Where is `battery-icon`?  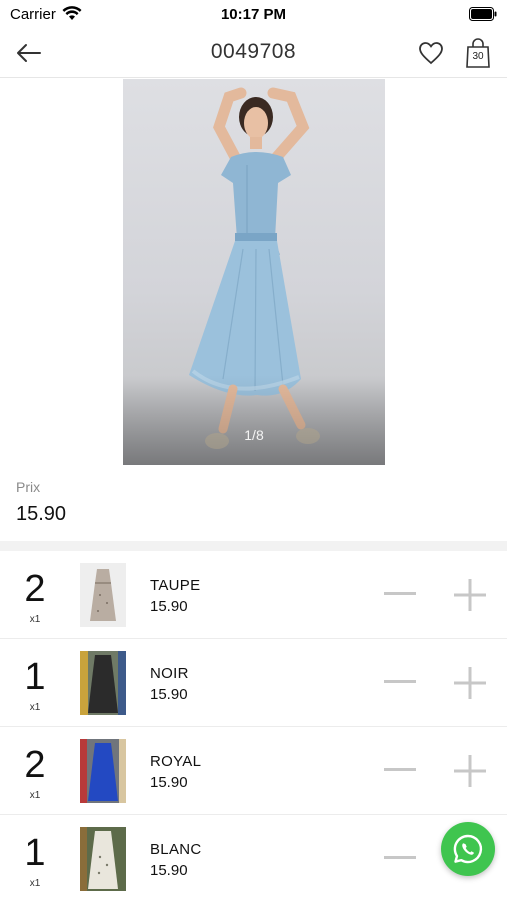
battery-icon is located at coordinates (483, 14).